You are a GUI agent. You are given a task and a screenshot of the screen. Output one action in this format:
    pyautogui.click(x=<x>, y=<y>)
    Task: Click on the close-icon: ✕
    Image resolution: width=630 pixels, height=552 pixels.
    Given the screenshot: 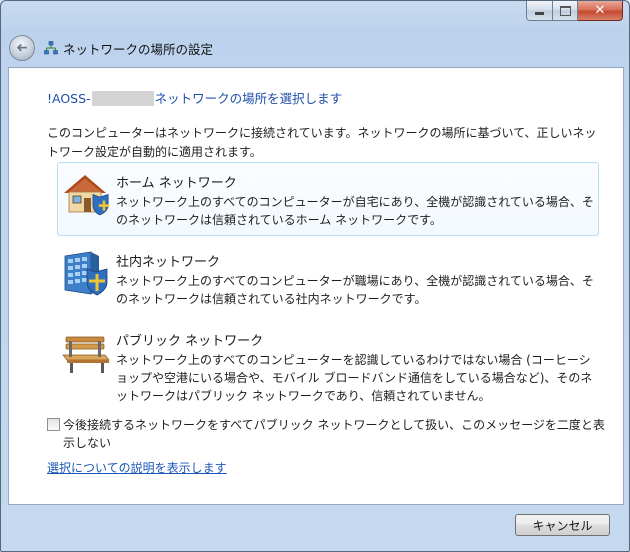 What is the action you would take?
    pyautogui.click(x=600, y=10)
    